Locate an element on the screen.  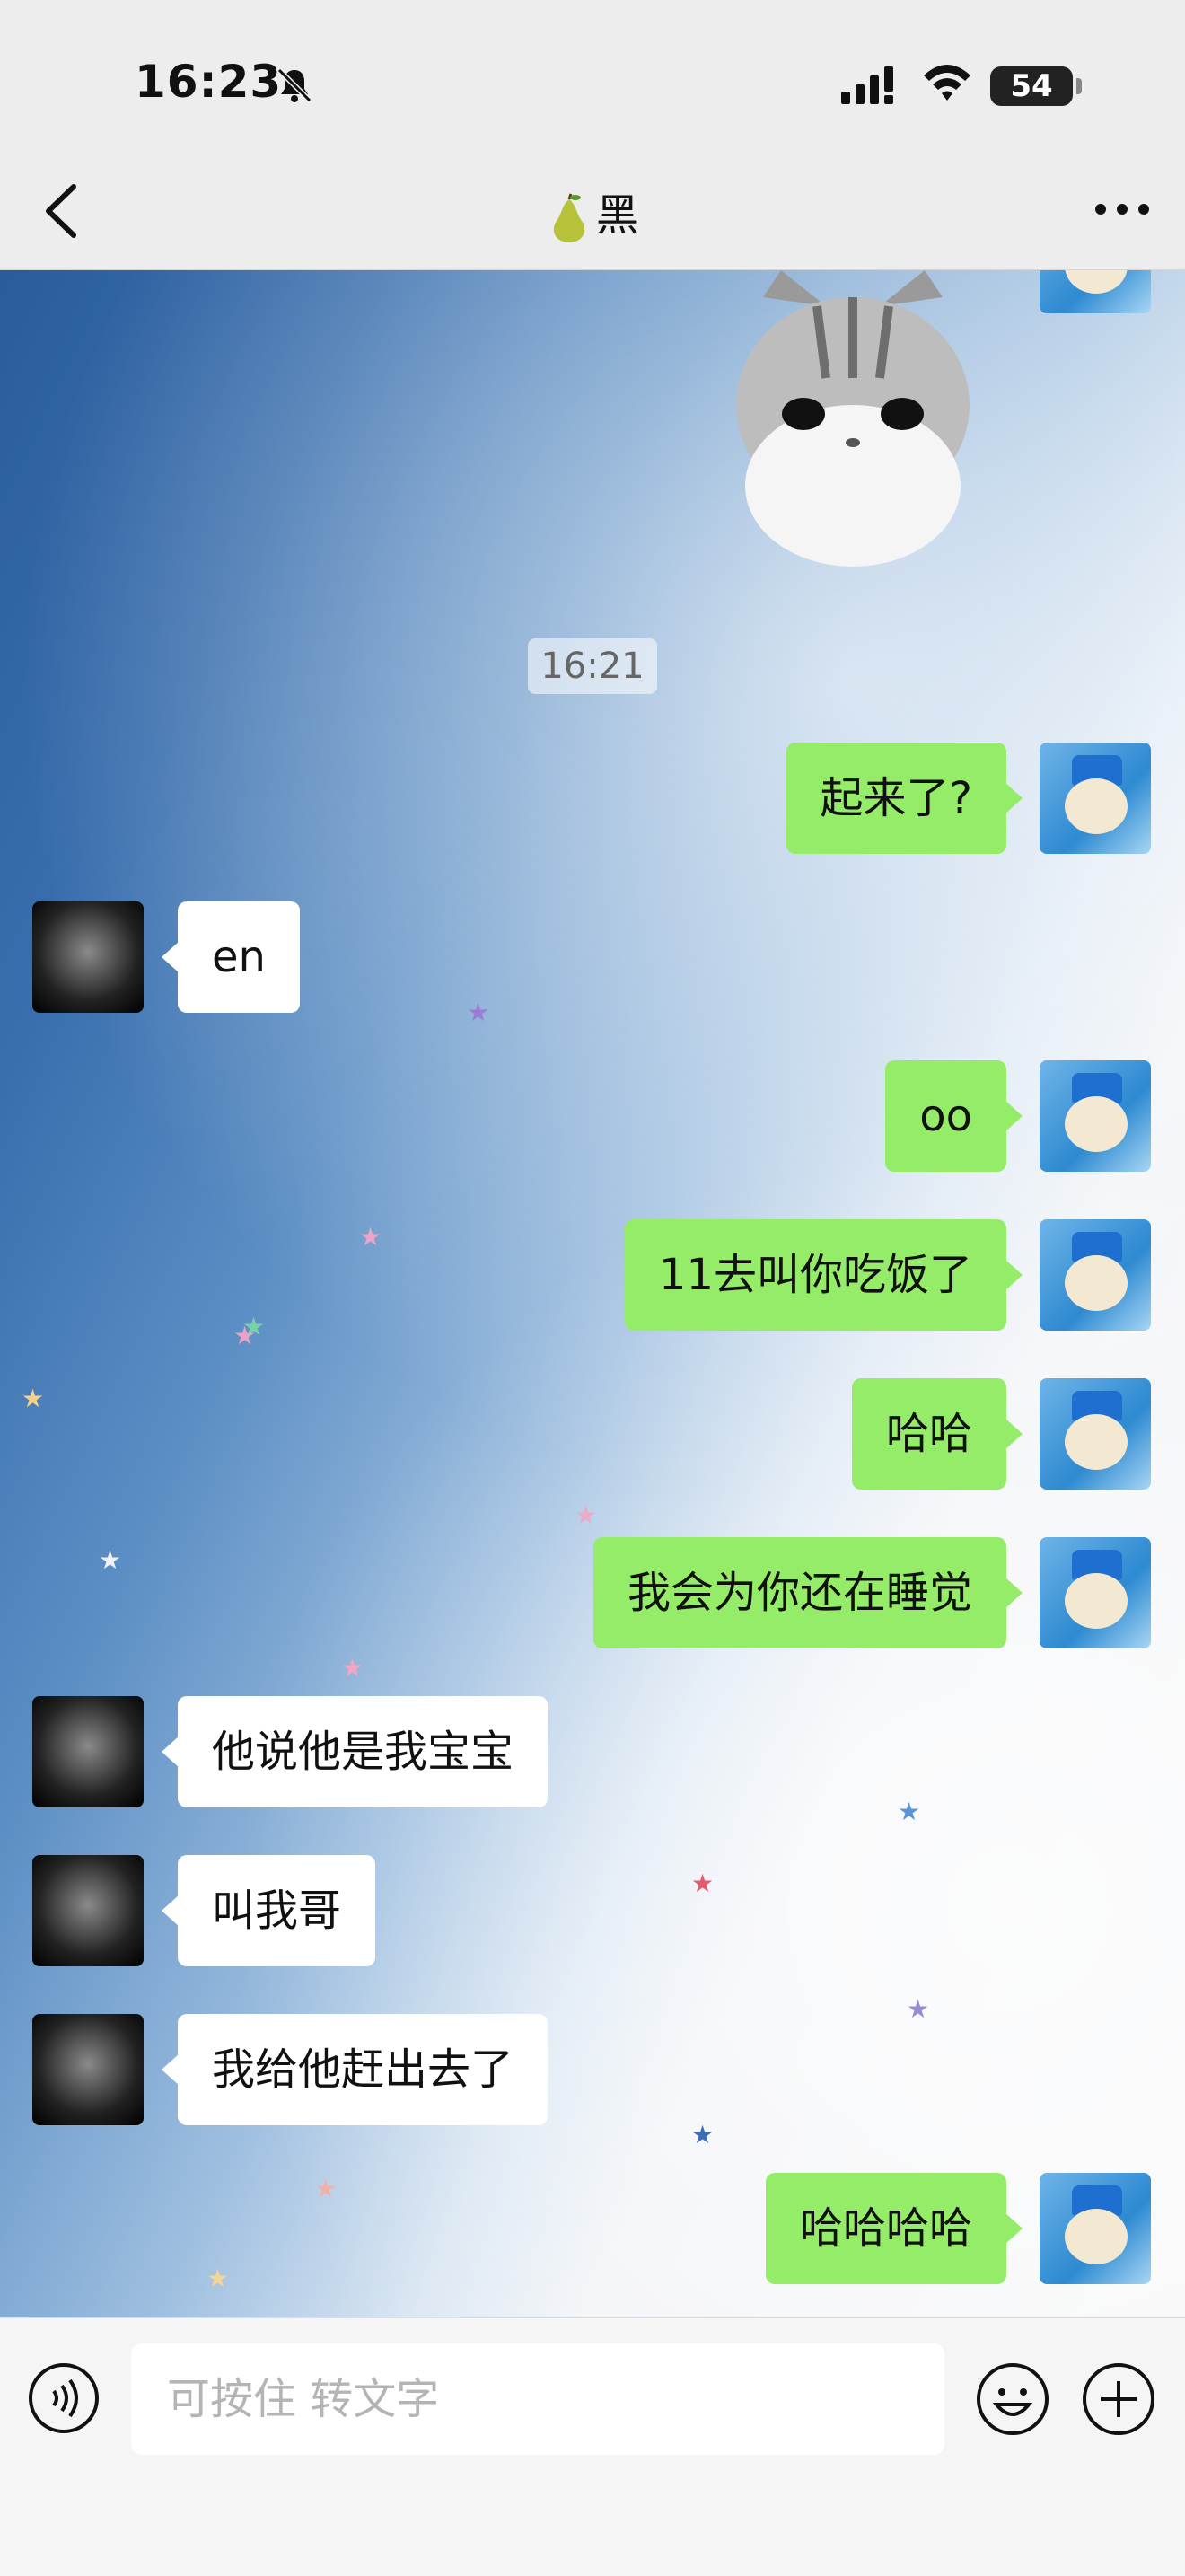
message-bubble-outgoing: 起来了? is located at coordinates (904, 798).